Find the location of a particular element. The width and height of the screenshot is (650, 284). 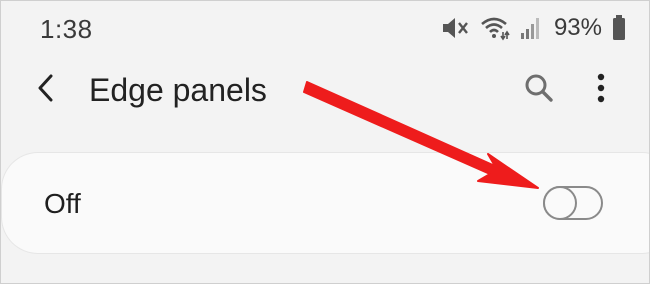

more-options-button is located at coordinates (601, 90).